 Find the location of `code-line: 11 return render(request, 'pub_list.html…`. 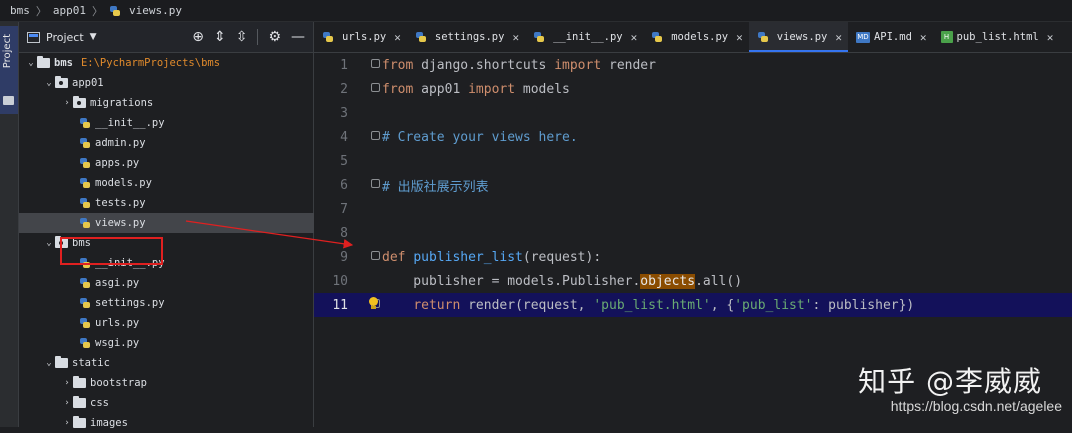

code-line: 11 return render(request, 'pub_list.html… is located at coordinates (693, 305).